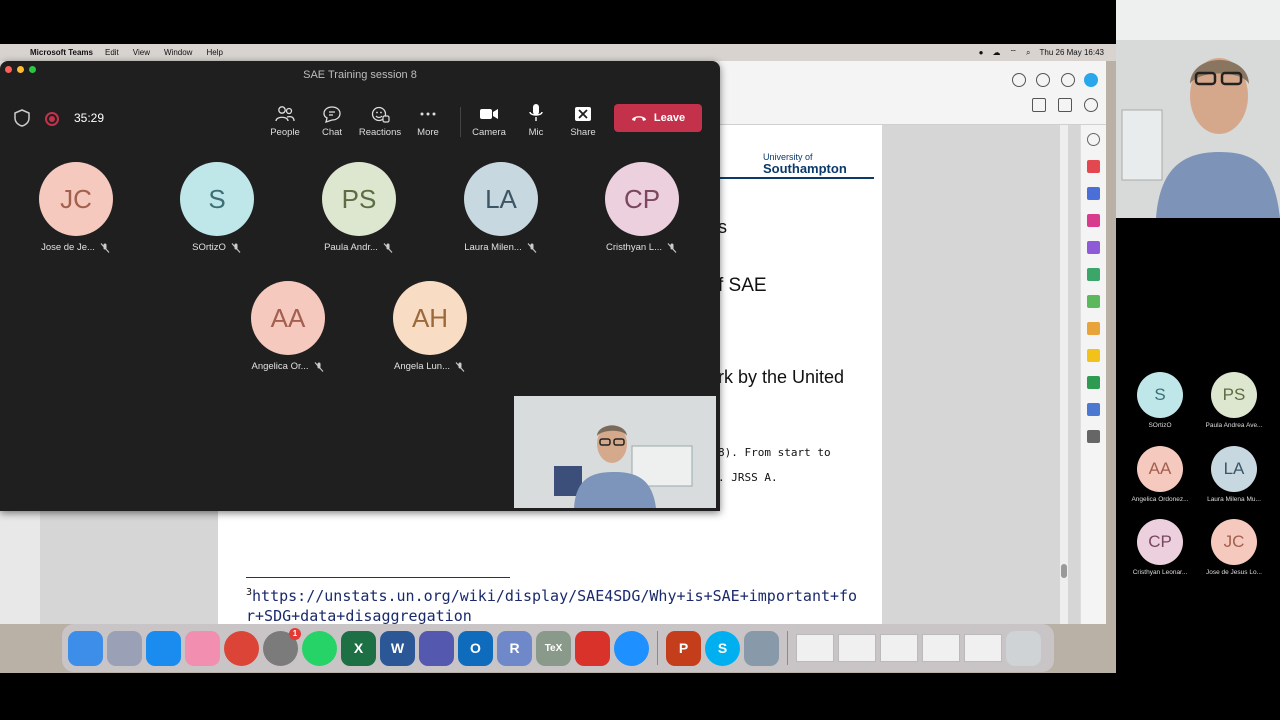 The height and width of the screenshot is (720, 1280). Describe the element at coordinates (178, 52) in the screenshot. I see `menu-window: Window` at that location.